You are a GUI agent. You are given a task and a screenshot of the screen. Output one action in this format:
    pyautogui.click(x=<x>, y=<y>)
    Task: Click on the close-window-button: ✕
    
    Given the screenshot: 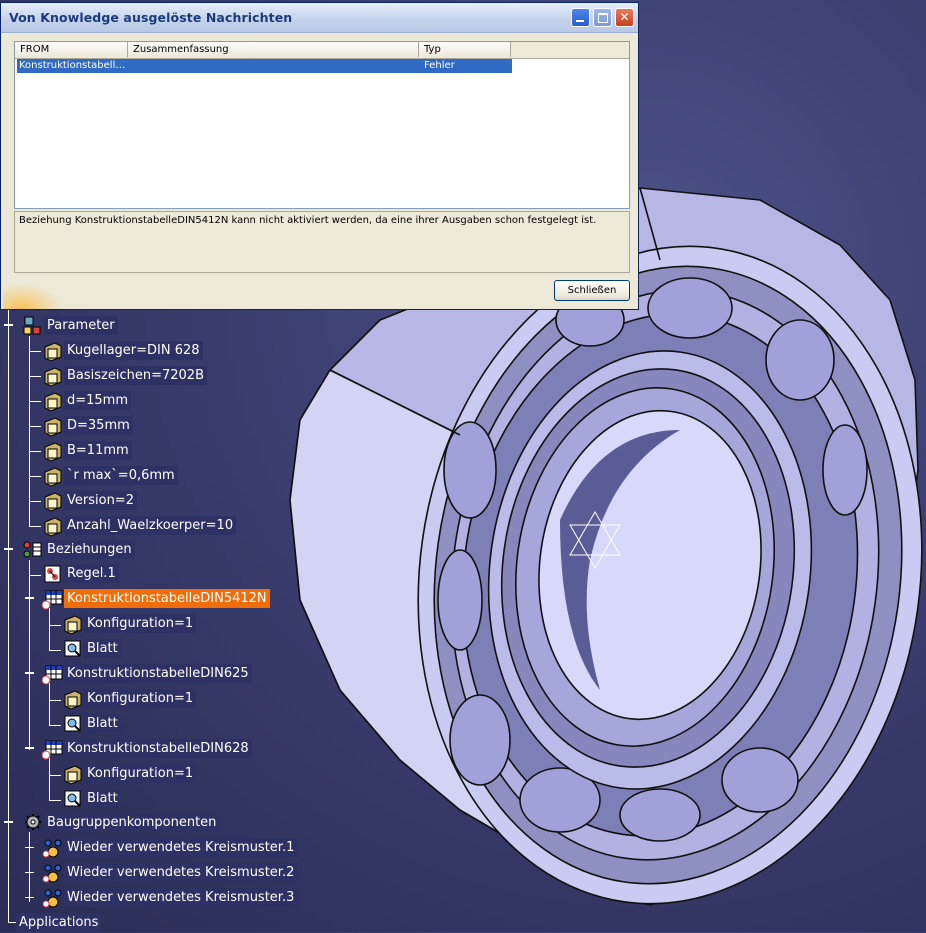 What is the action you would take?
    pyautogui.click(x=624, y=17)
    